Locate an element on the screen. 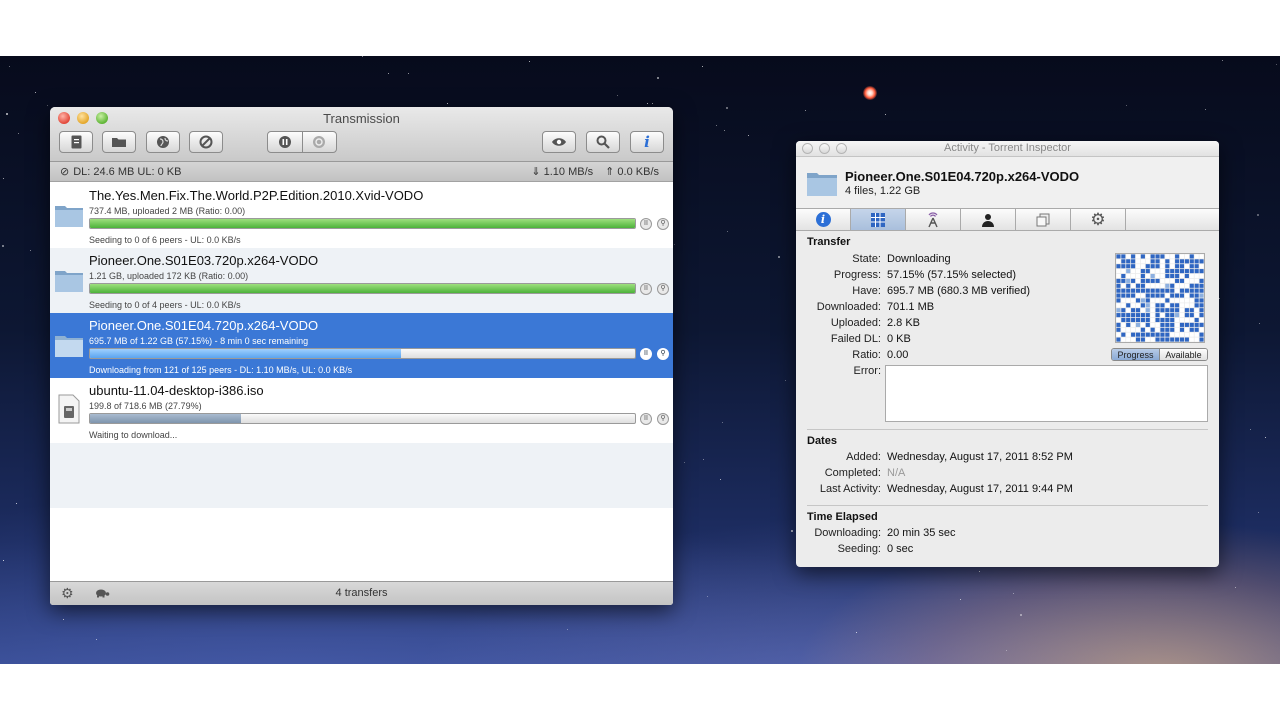 This screenshot has height=720, width=1280. red-star is located at coordinates (870, 93).